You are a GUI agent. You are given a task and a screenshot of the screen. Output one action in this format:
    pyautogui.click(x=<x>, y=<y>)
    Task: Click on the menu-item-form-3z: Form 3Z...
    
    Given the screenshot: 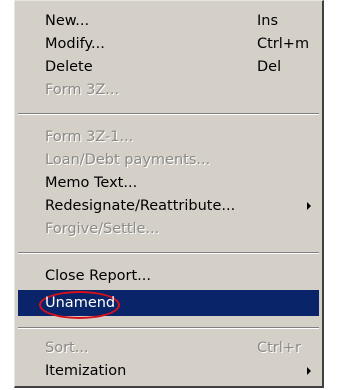 What is the action you would take?
    pyautogui.click(x=168, y=90)
    